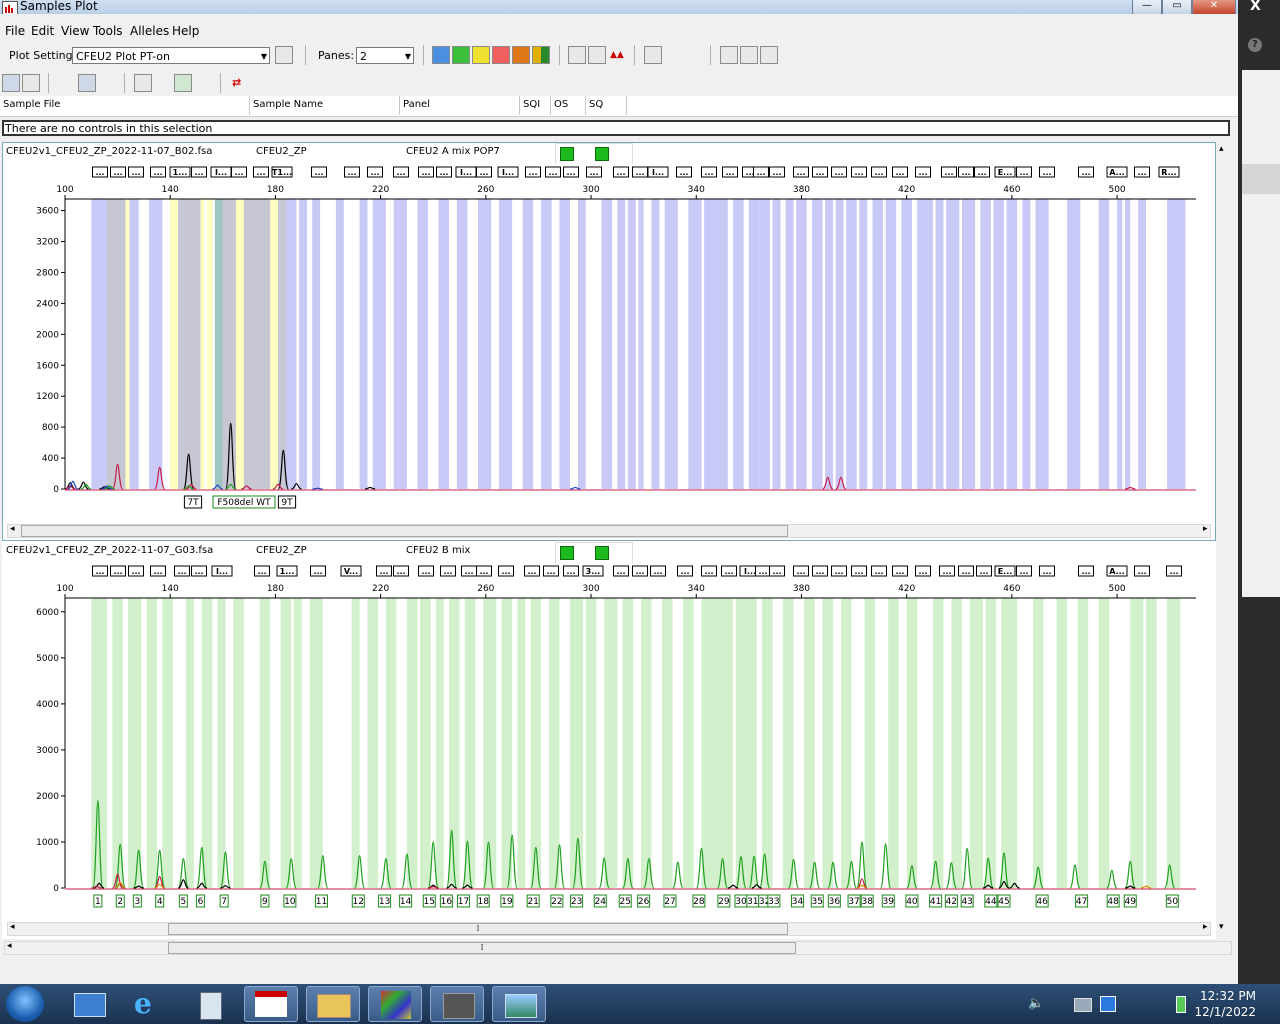 This screenshot has width=1280, height=1024. What do you see at coordinates (1083, 1005) in the screenshot?
I see `printer-icon` at bounding box center [1083, 1005].